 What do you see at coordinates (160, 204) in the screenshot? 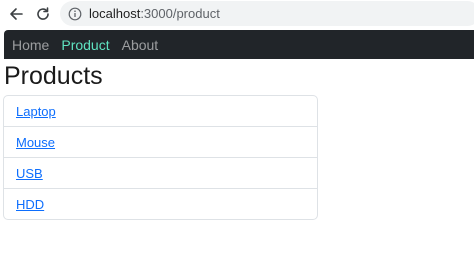
I see `list-item: HDD` at bounding box center [160, 204].